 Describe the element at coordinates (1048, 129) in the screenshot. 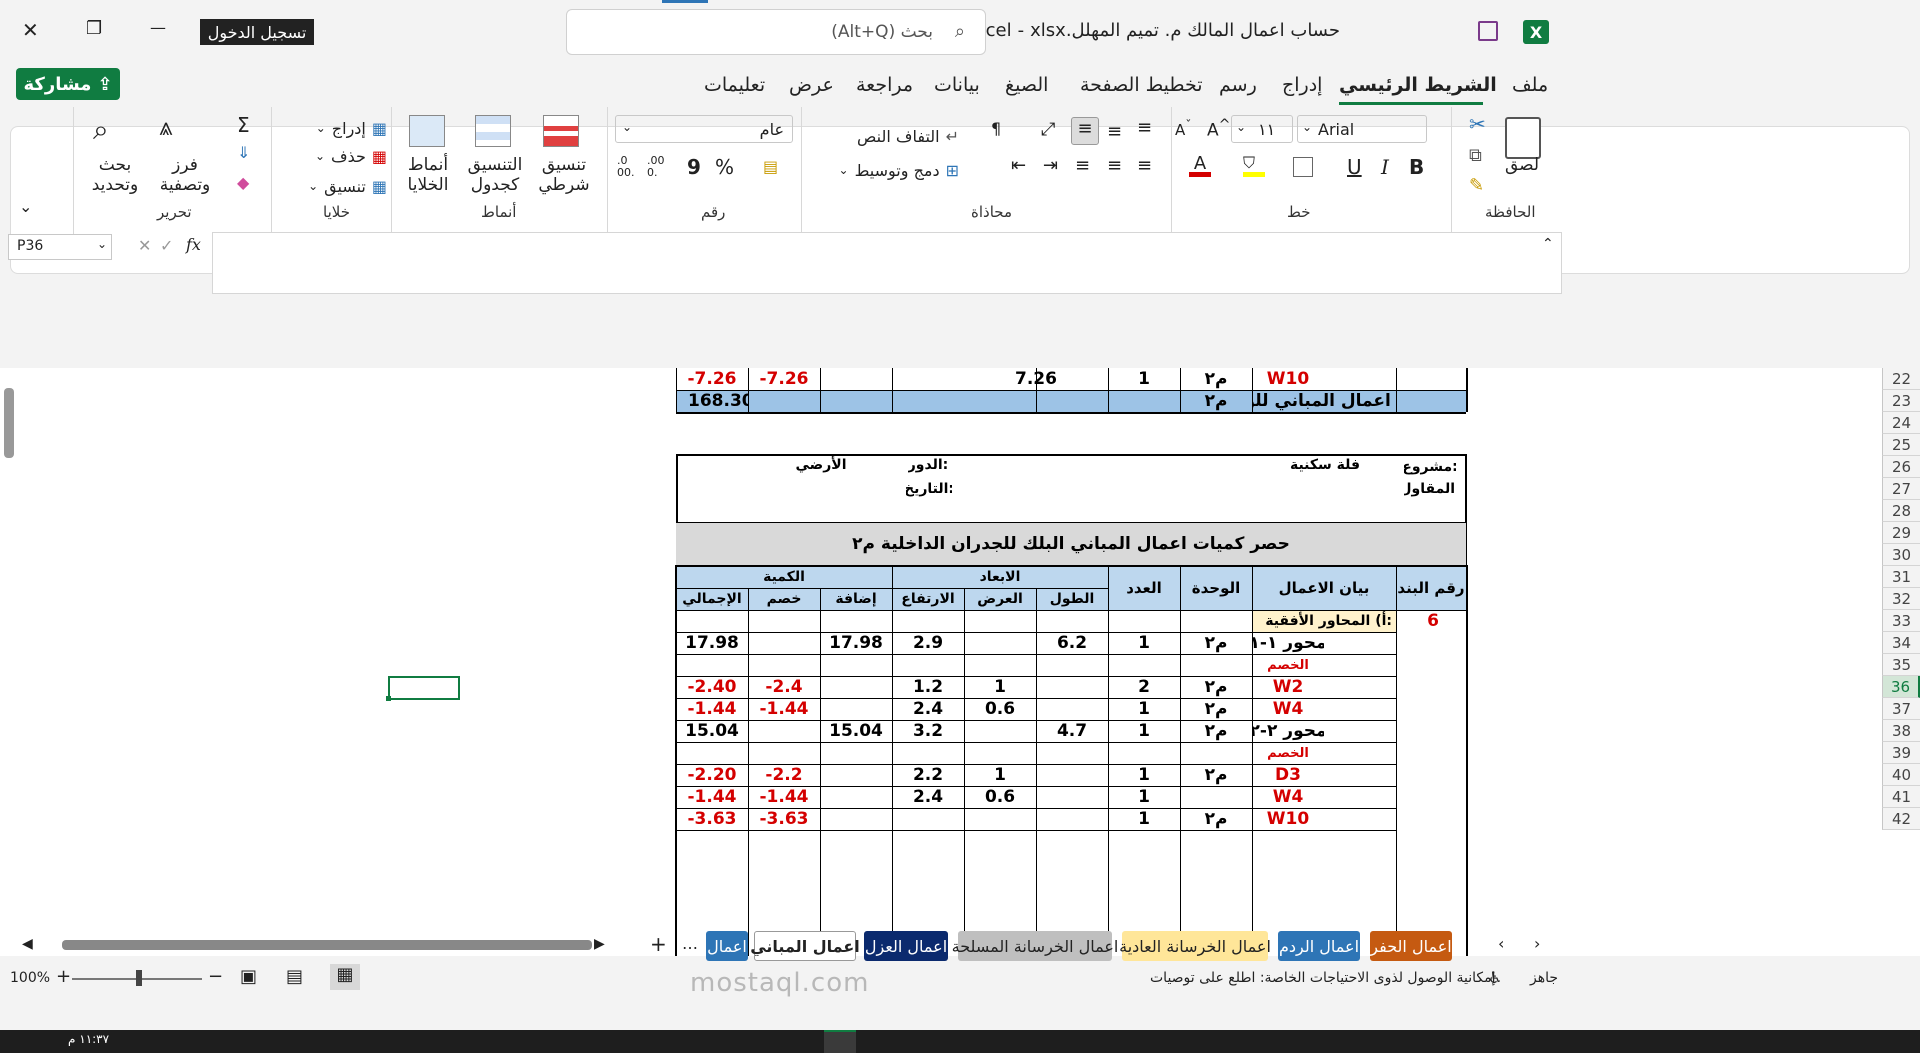

I see `orientation-icon: ⤢` at that location.